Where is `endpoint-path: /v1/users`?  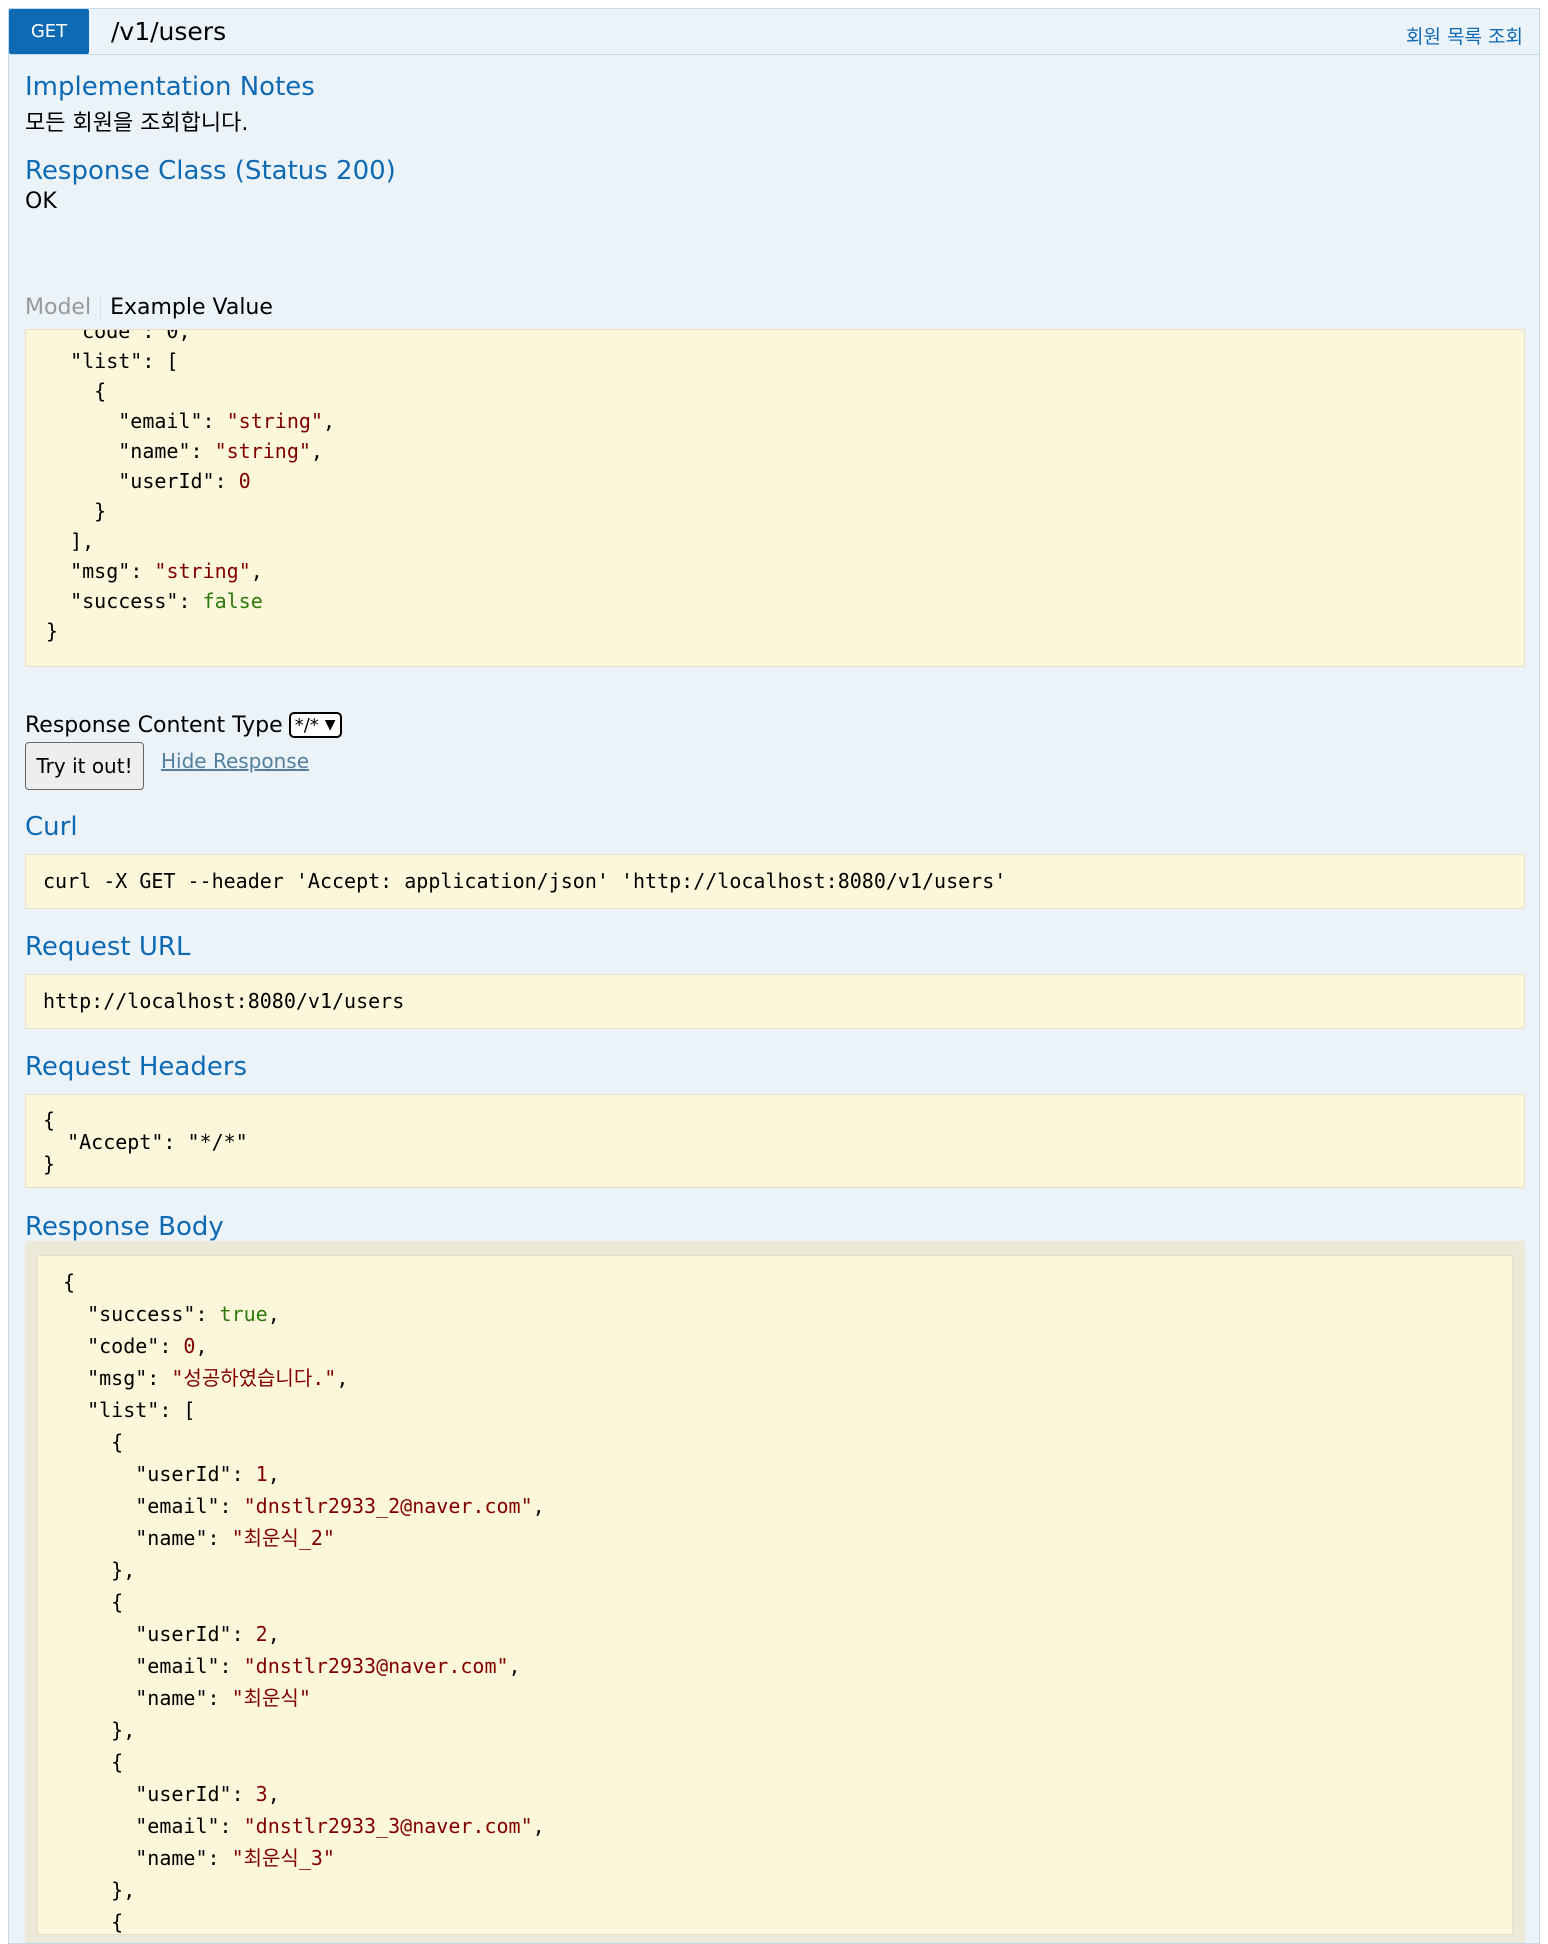
endpoint-path: /v1/users is located at coordinates (168, 31).